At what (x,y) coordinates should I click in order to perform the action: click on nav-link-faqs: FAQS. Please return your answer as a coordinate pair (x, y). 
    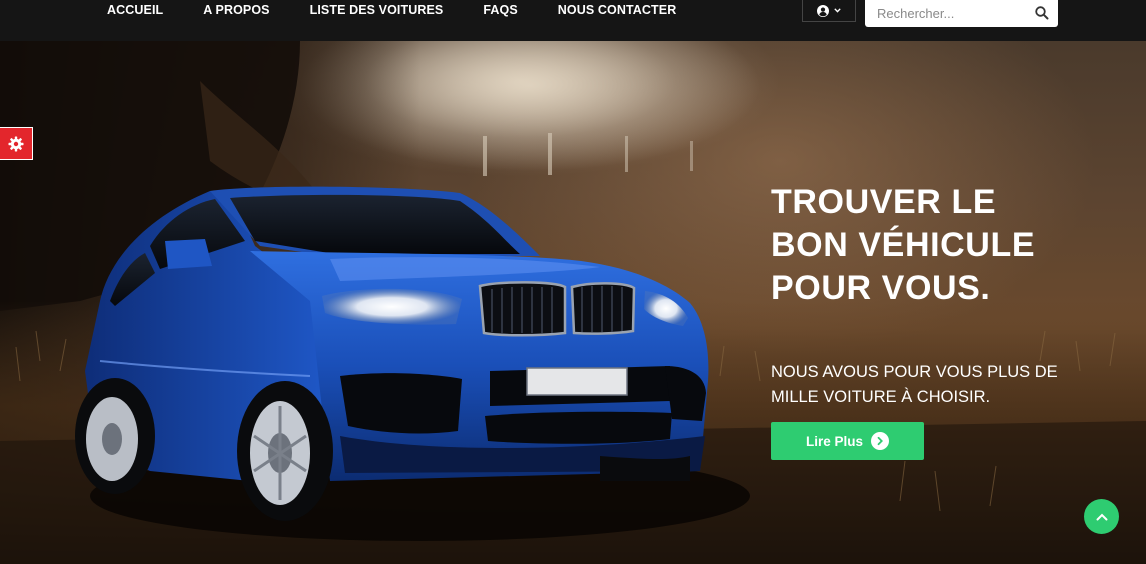
    Looking at the image, I should click on (500, 11).